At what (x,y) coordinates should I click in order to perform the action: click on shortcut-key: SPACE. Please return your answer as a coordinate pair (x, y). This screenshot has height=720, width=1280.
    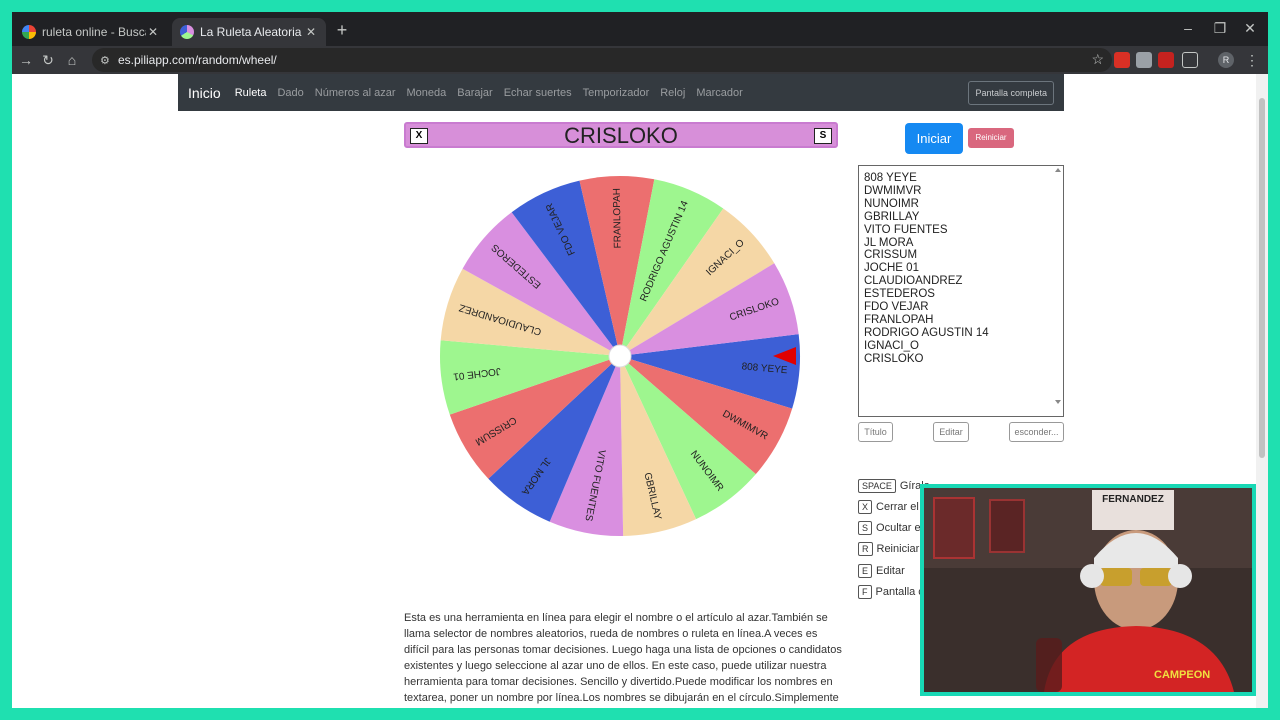
    Looking at the image, I should click on (877, 486).